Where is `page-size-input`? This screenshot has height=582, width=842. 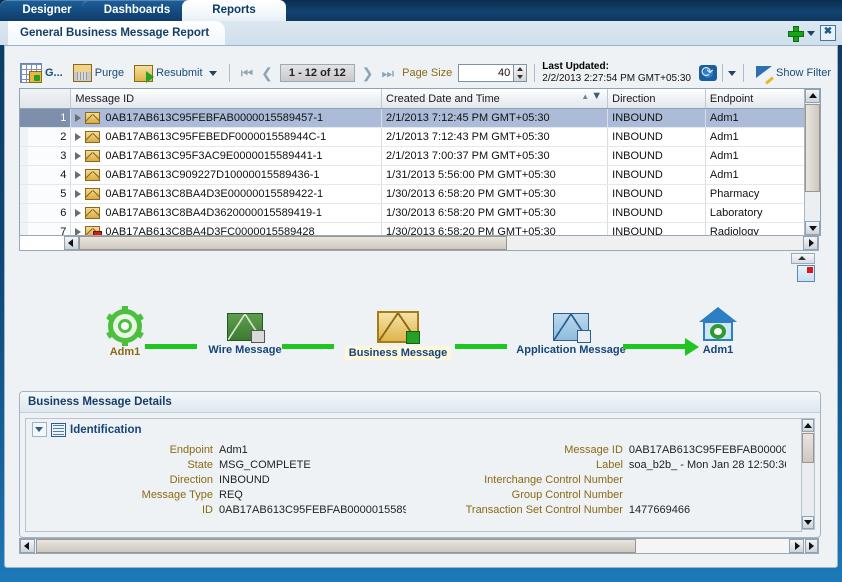 page-size-input is located at coordinates (486, 73).